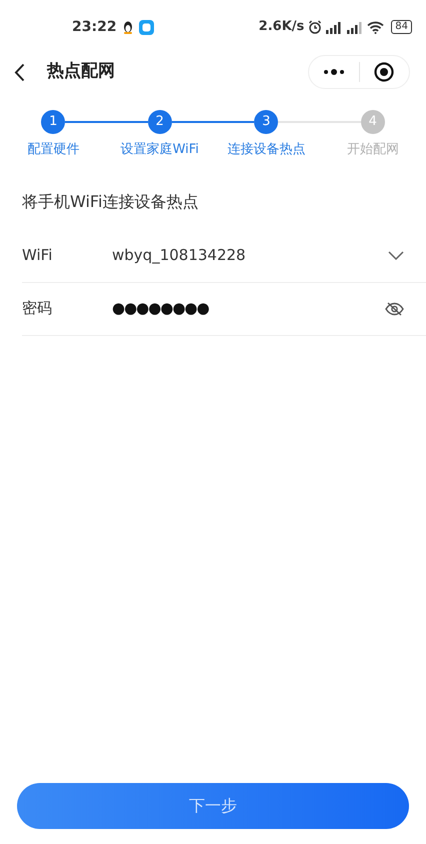 The image size is (426, 844). Describe the element at coordinates (372, 122) in the screenshot. I see `step-number: 4` at that location.